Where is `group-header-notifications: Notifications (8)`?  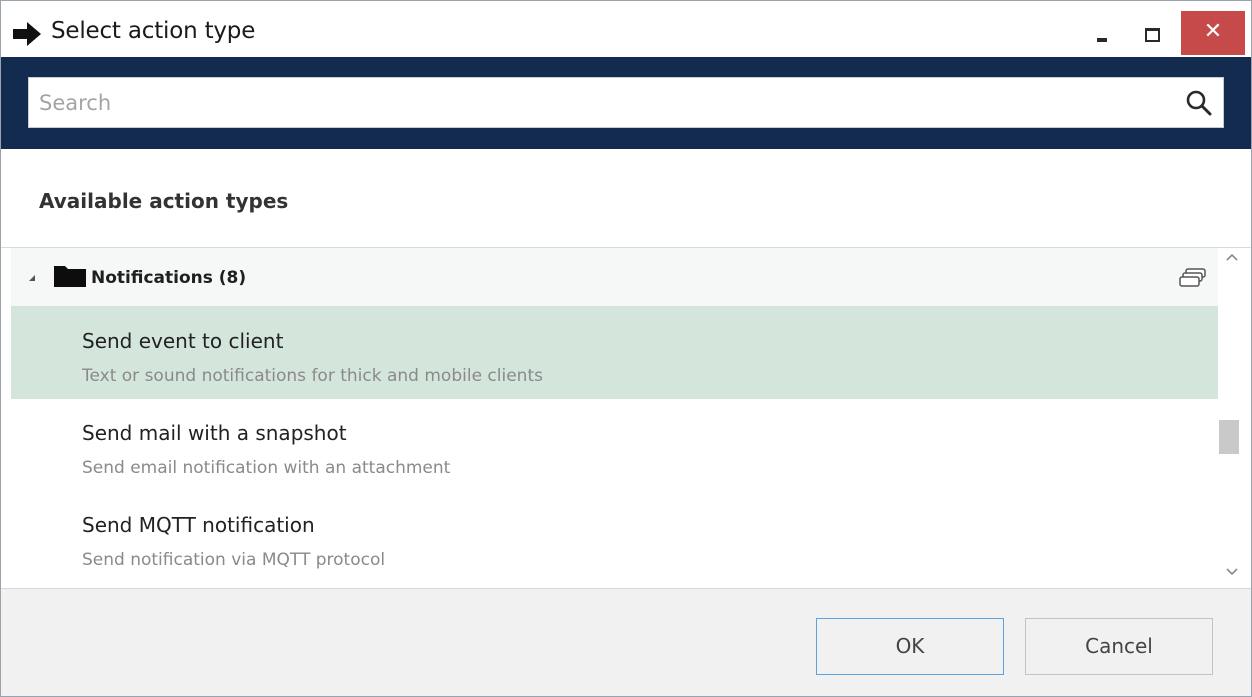 group-header-notifications: Notifications (8) is located at coordinates (614, 277).